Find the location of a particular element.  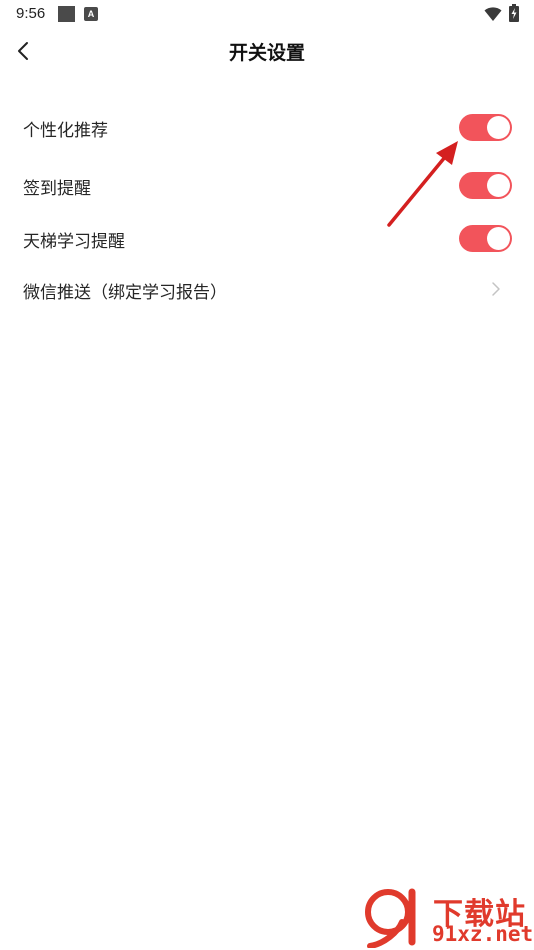

setting-row-wechat-push: 微信推送（绑定学习报告） is located at coordinates (267, 288).